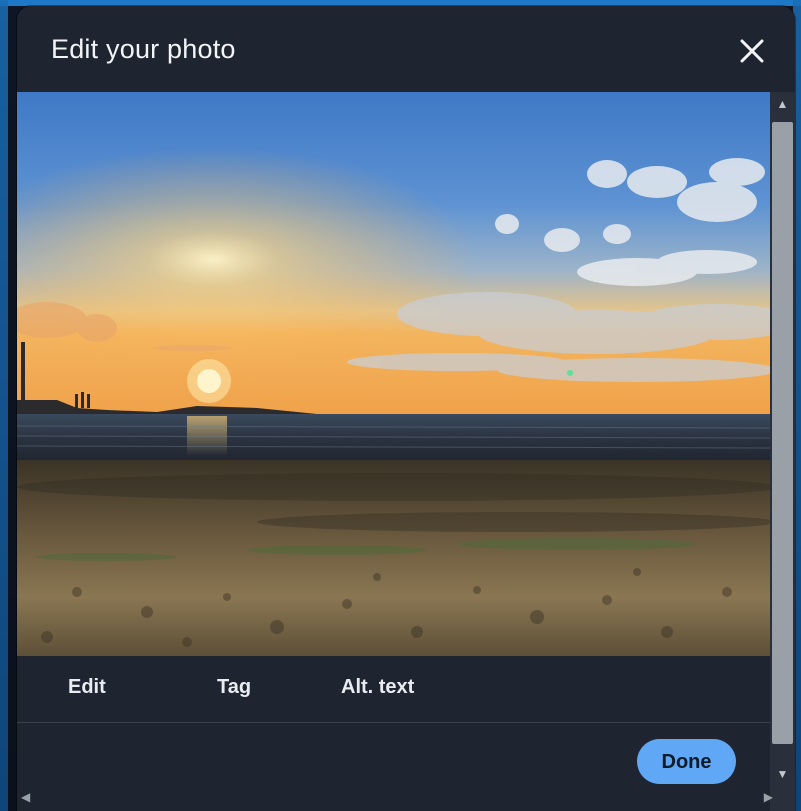  I want to click on chevron-down-icon: ▼, so click(782, 774).